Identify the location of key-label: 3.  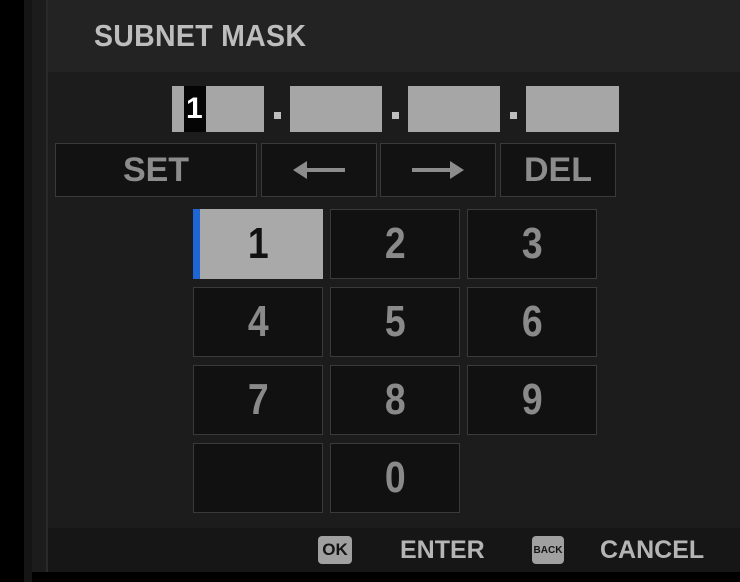
(532, 243).